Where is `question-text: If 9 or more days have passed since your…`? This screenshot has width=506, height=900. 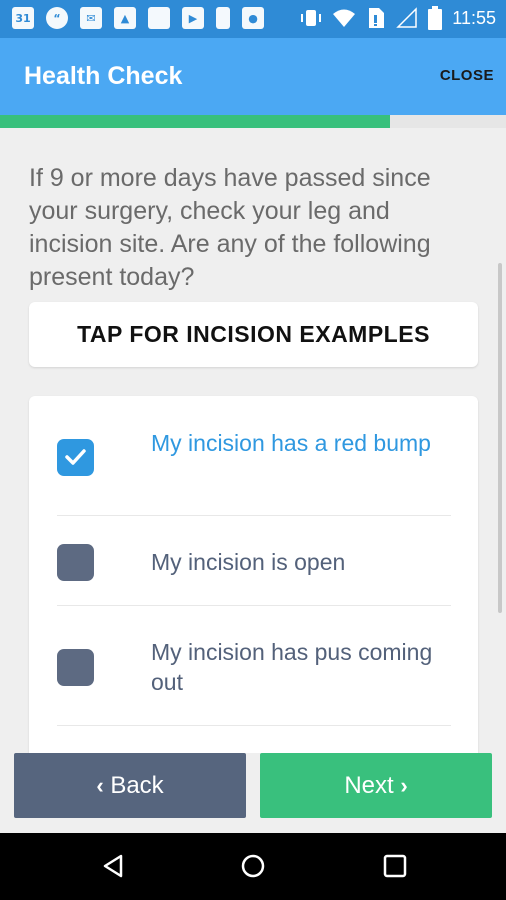
question-text: If 9 or more days have passed since your… is located at coordinates (230, 227).